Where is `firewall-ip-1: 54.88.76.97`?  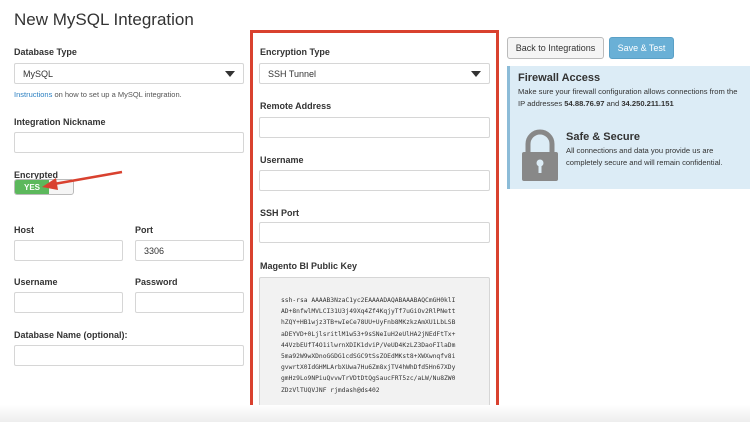
firewall-ip-1: 54.88.76.97 is located at coordinates (584, 103).